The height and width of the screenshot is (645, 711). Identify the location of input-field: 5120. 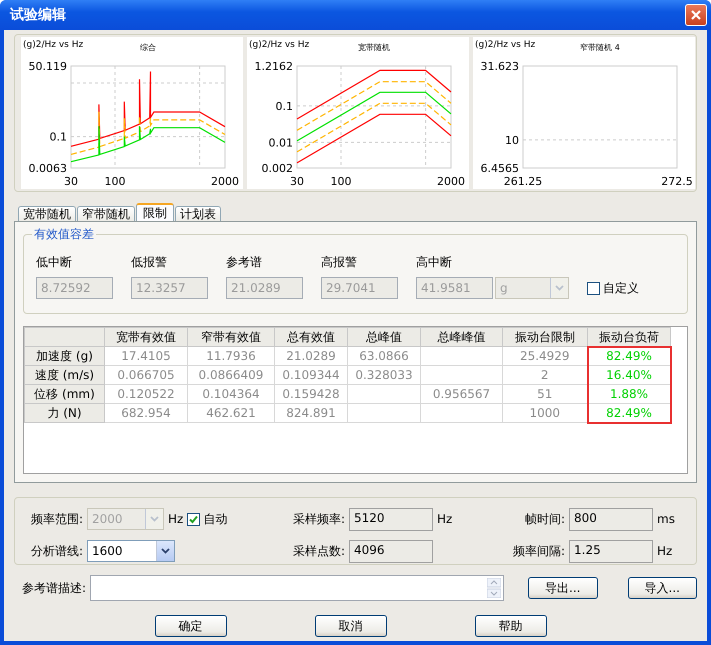
(391, 519).